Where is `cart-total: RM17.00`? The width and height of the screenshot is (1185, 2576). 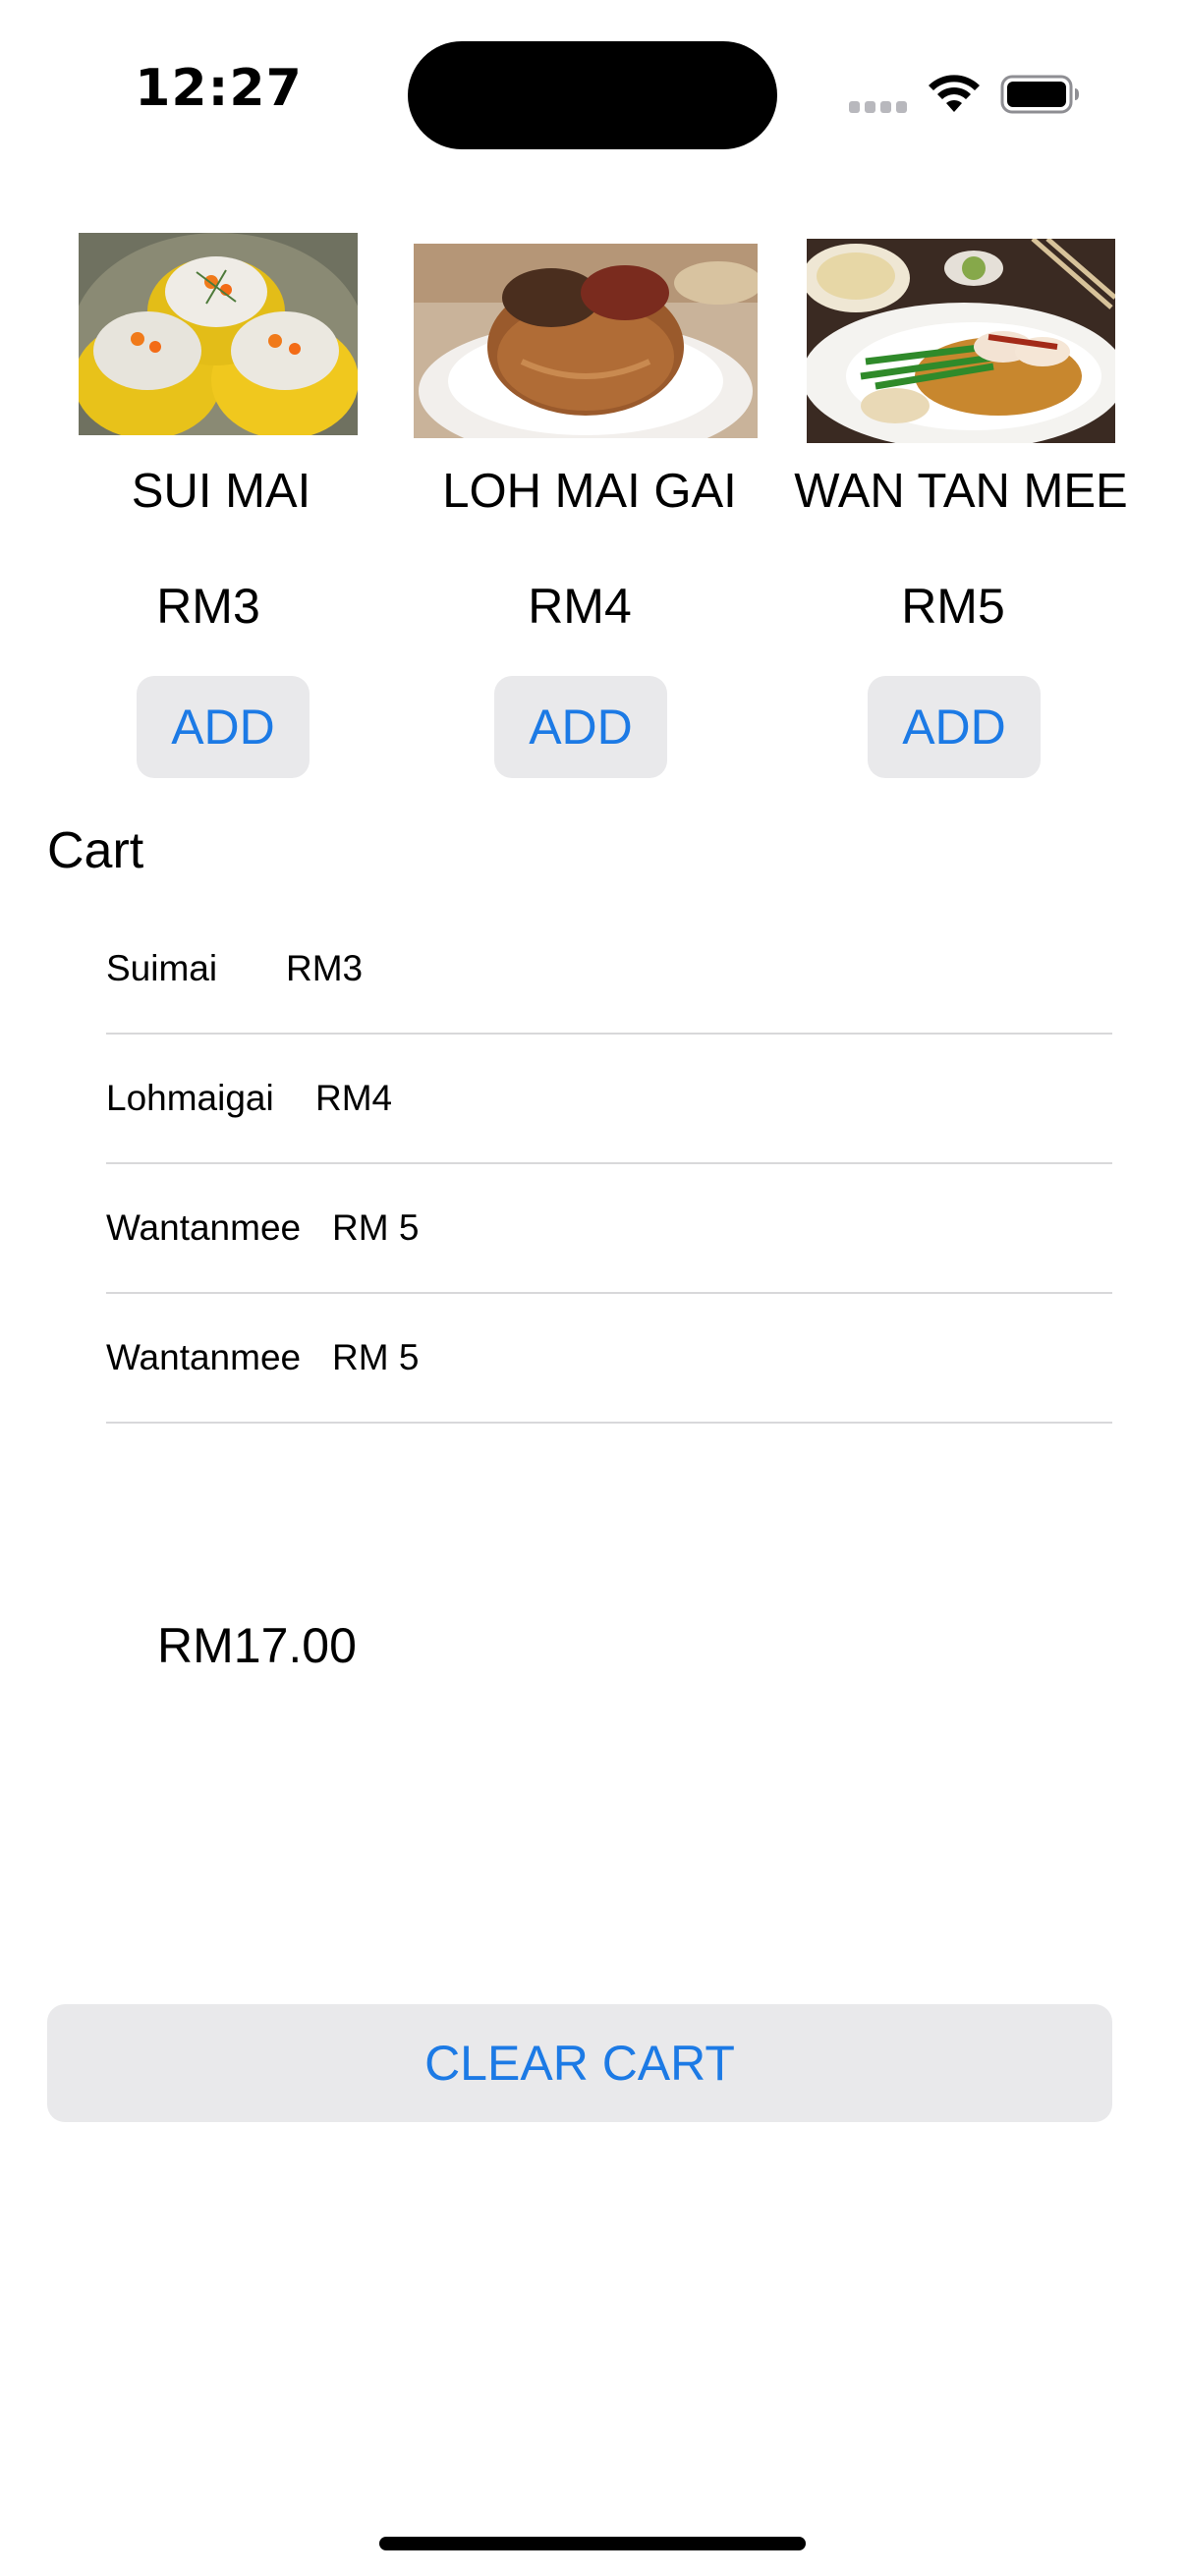
cart-total: RM17.00 is located at coordinates (257, 1645).